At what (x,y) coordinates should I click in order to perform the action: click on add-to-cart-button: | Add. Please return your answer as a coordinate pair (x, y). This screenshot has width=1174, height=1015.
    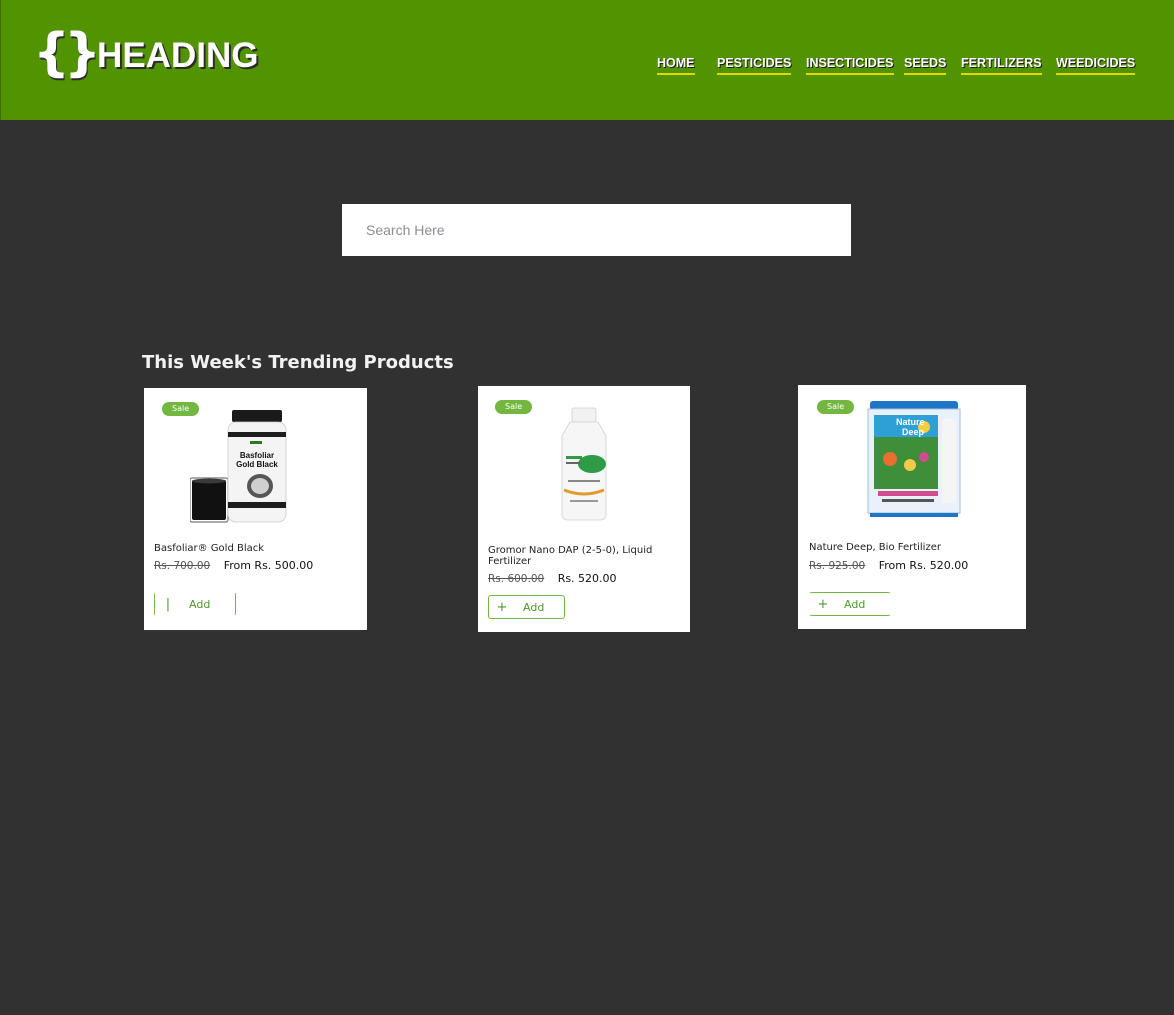
    Looking at the image, I should click on (195, 604).